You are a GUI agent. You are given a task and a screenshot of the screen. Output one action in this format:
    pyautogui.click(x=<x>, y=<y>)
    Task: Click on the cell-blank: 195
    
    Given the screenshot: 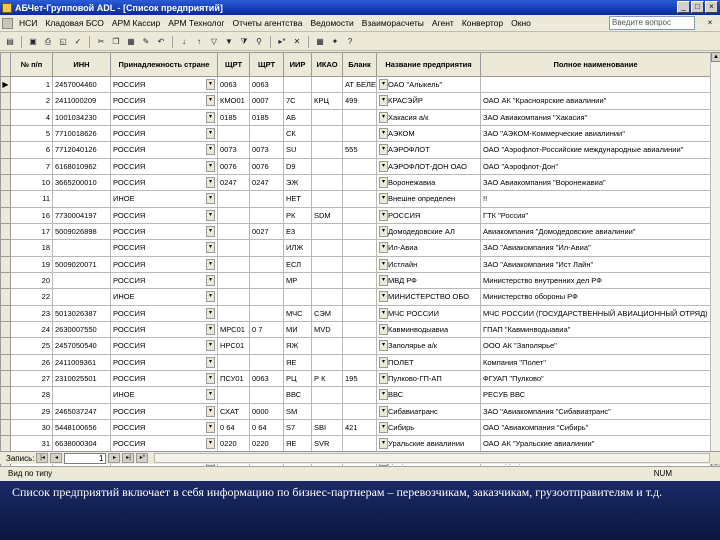 What is the action you would take?
    pyautogui.click(x=360, y=378)
    